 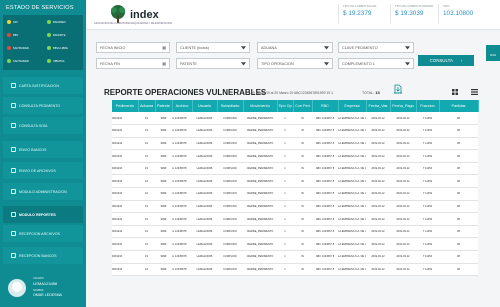 I want to click on soia-side-tab: SOIA, so click(x=493, y=53).